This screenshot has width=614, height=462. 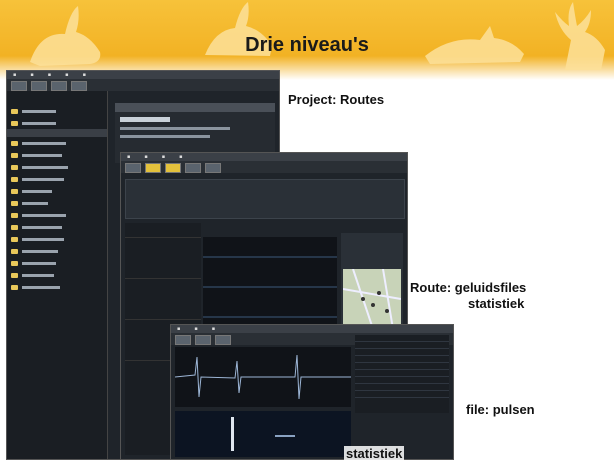 What do you see at coordinates (270, 287) in the screenshot?
I see `waveform-plot` at bounding box center [270, 287].